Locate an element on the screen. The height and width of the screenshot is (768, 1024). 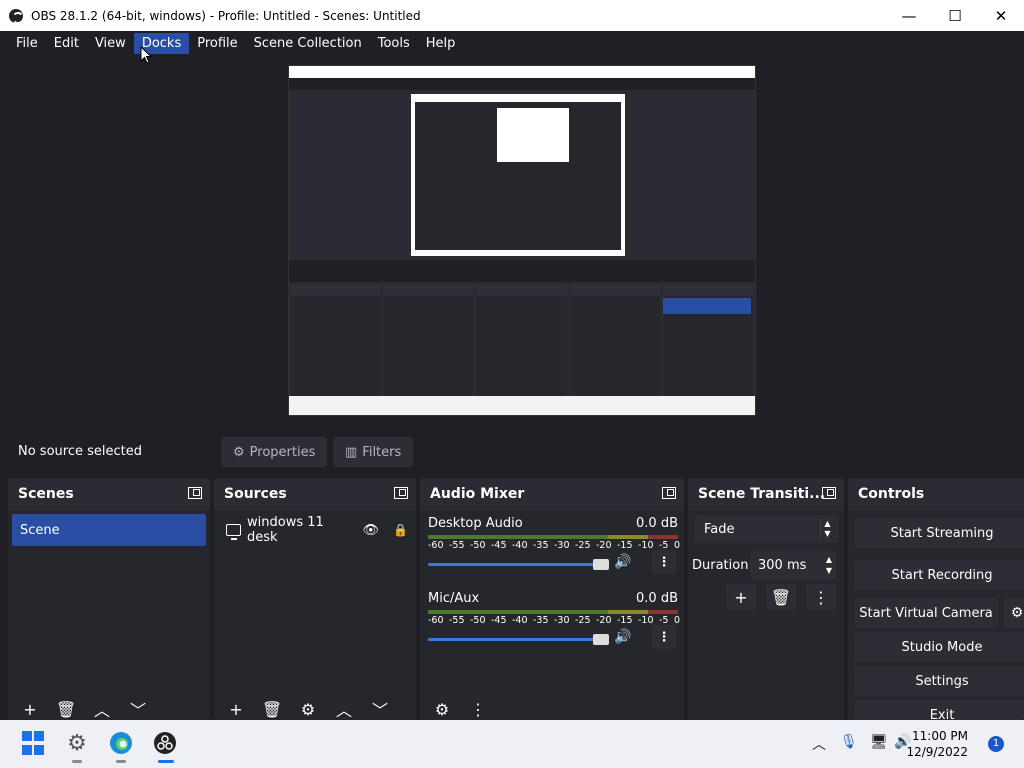
windows-start-icon is located at coordinates (33, 743).